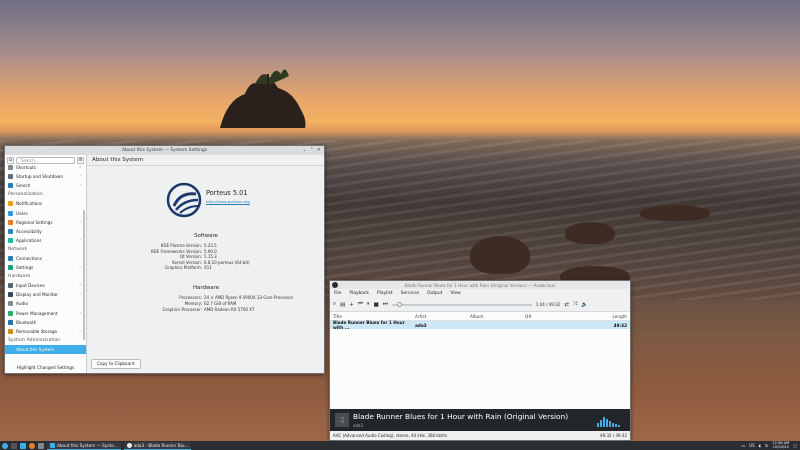 The image size is (800, 450). Describe the element at coordinates (35, 349) in the screenshot. I see `sidebar-item-label: About this System` at that location.